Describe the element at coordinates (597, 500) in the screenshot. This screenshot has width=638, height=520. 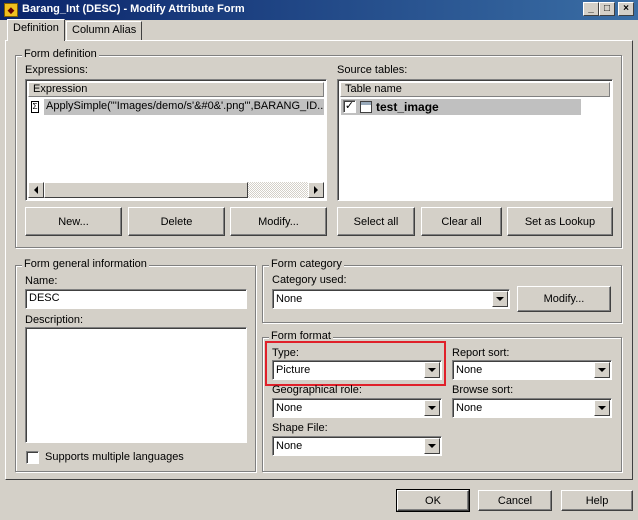
I see `help-button: Help` at that location.